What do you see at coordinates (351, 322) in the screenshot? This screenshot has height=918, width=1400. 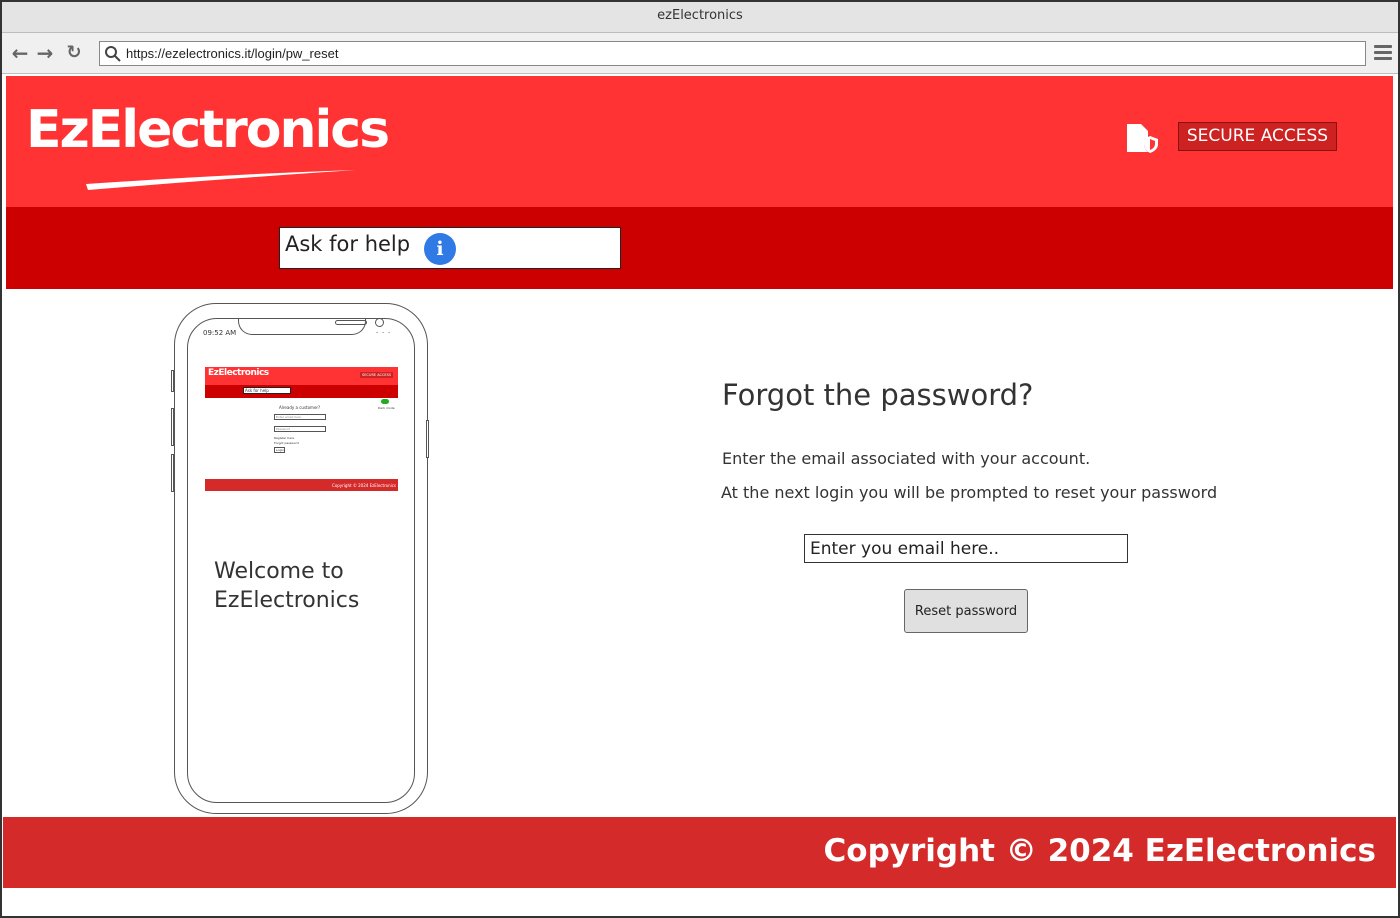 I see `phone-speaker` at bounding box center [351, 322].